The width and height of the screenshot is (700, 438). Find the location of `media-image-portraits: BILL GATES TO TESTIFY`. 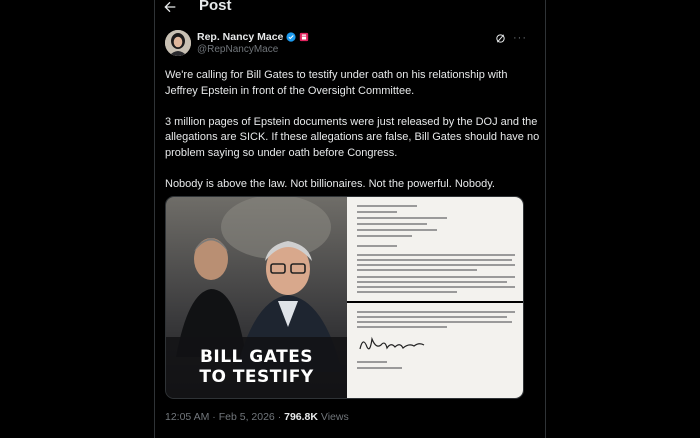

media-image-portraits: BILL GATES TO TESTIFY is located at coordinates (256, 297).